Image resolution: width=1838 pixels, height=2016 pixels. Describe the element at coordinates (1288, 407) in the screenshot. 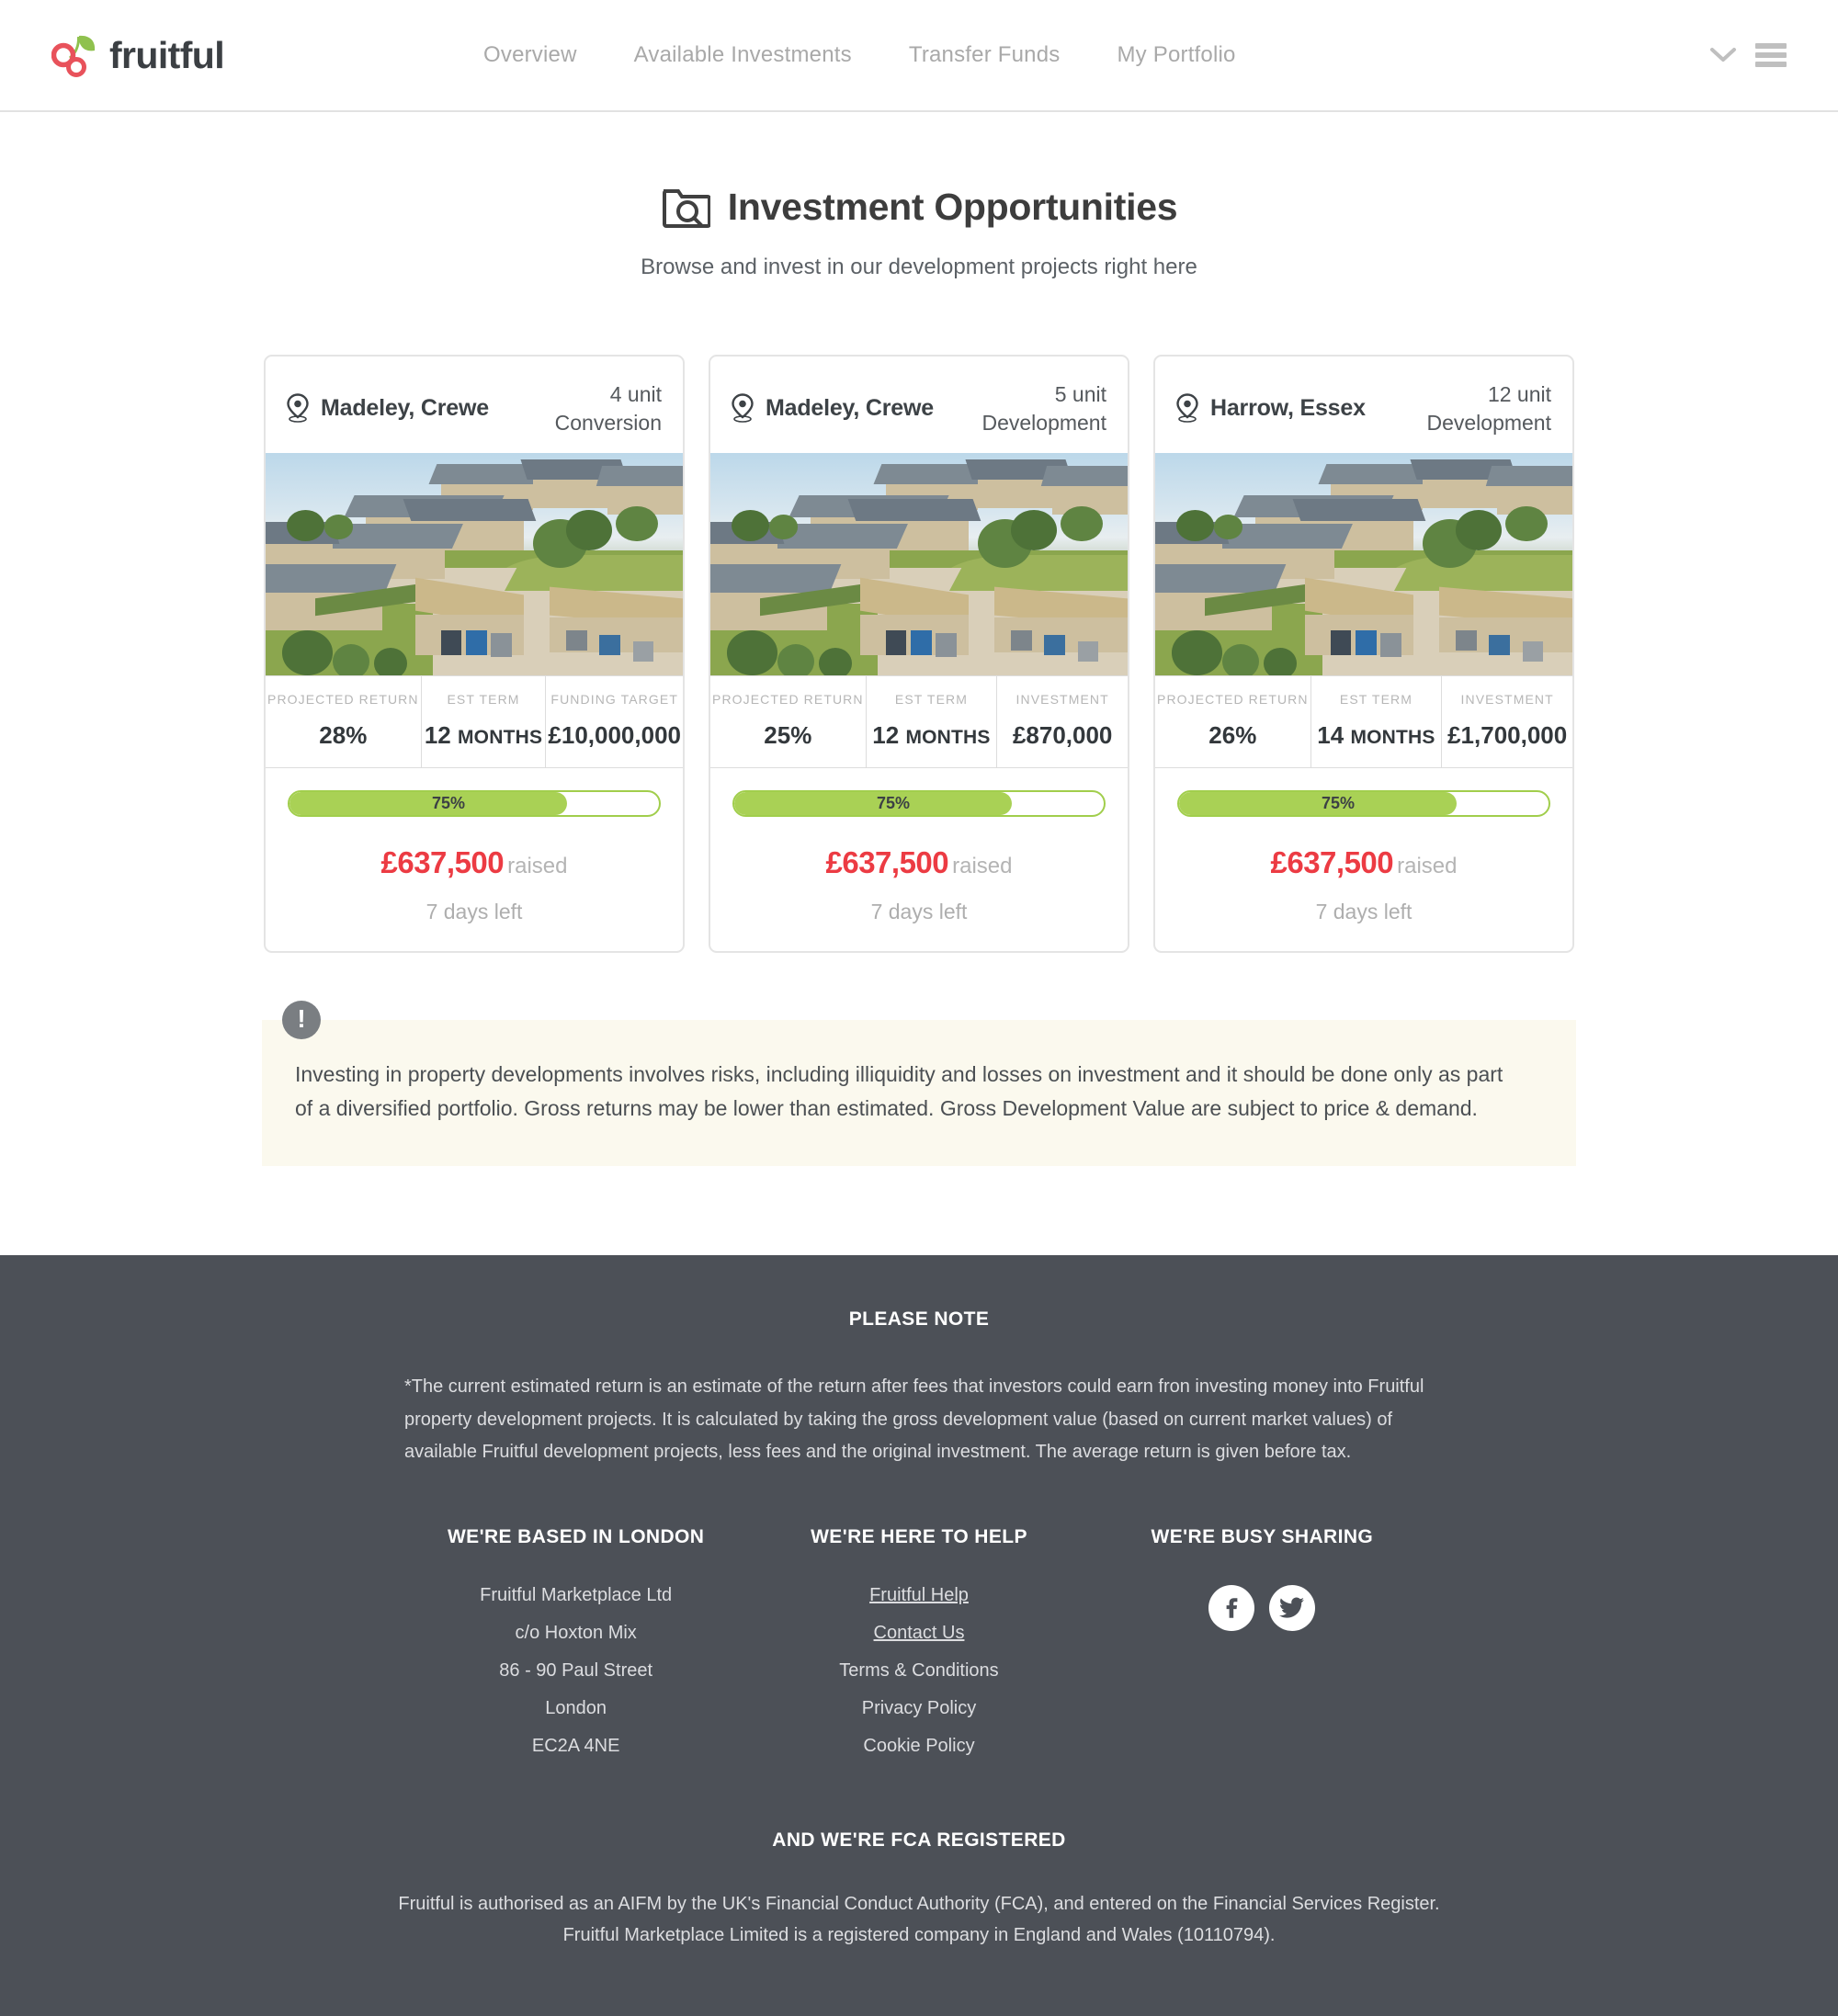

I see `card-location-name: Harrow, Essex` at that location.